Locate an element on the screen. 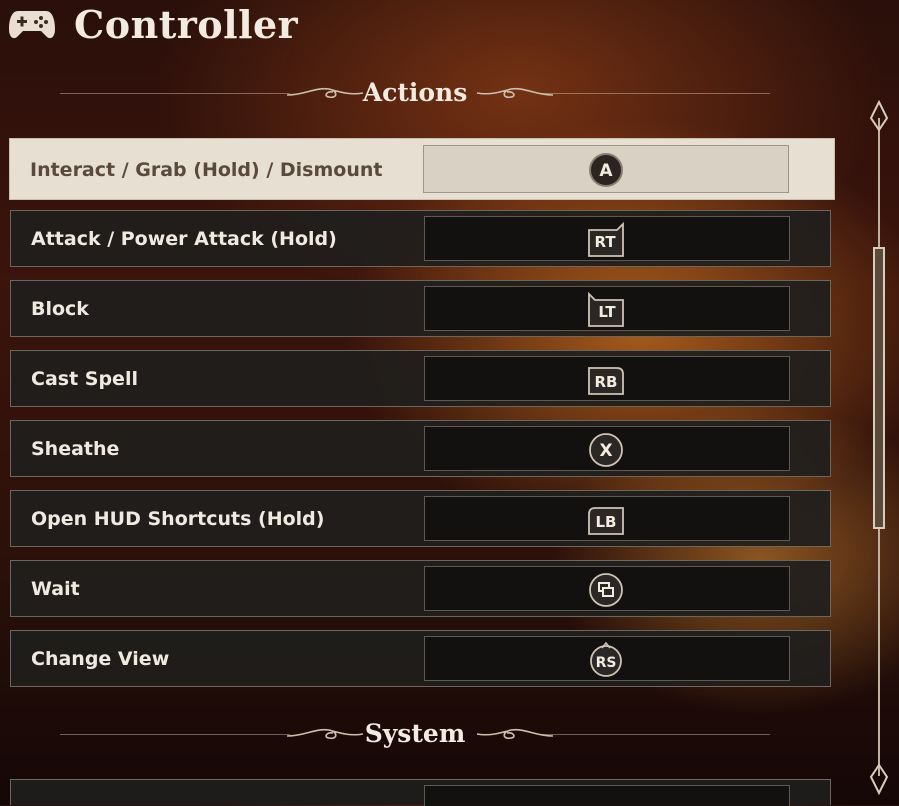  left-trigger-icon: LT is located at coordinates (606, 309).